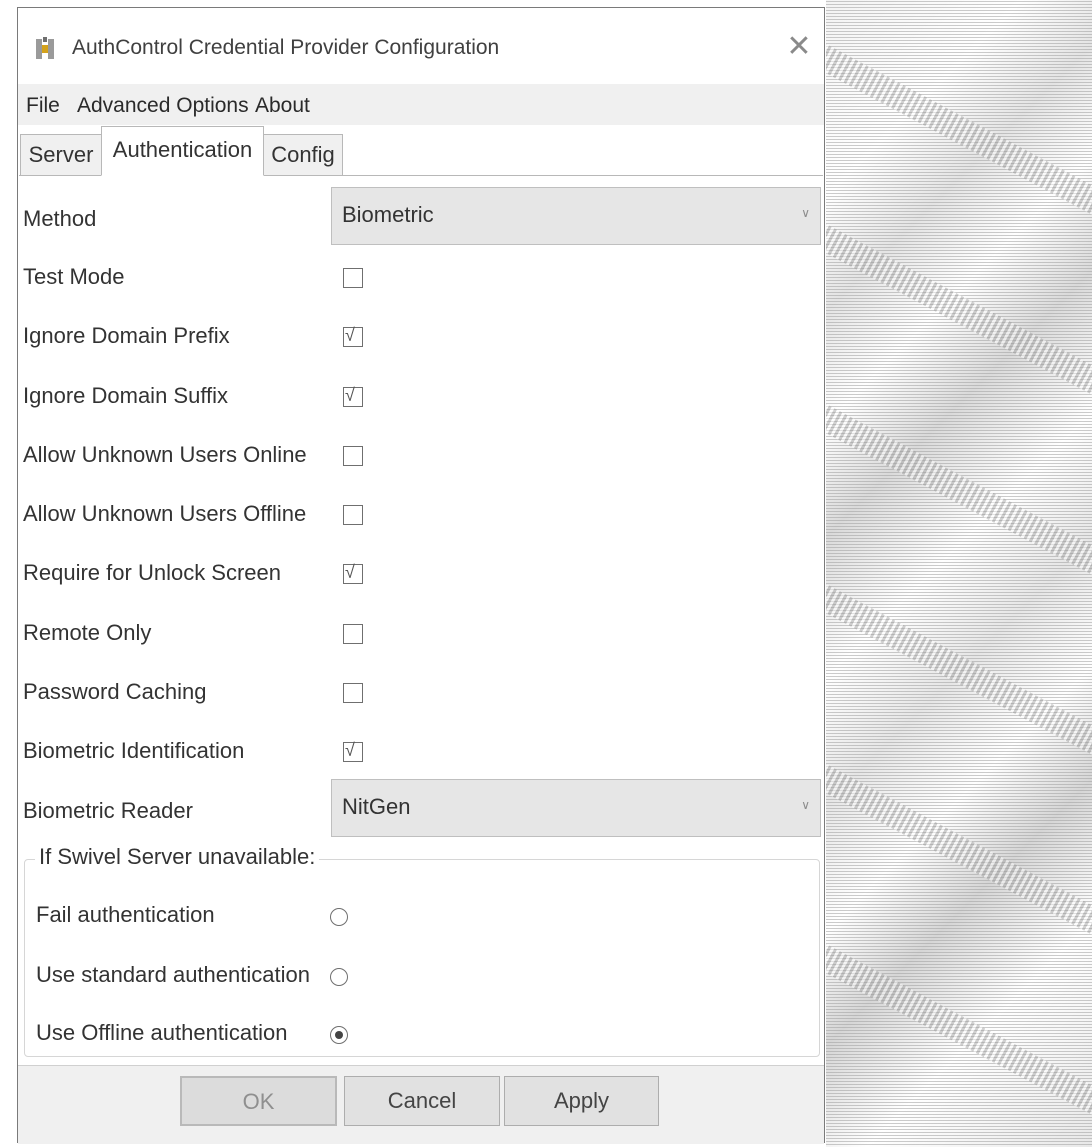  What do you see at coordinates (43, 106) in the screenshot?
I see `menu-file: File` at bounding box center [43, 106].